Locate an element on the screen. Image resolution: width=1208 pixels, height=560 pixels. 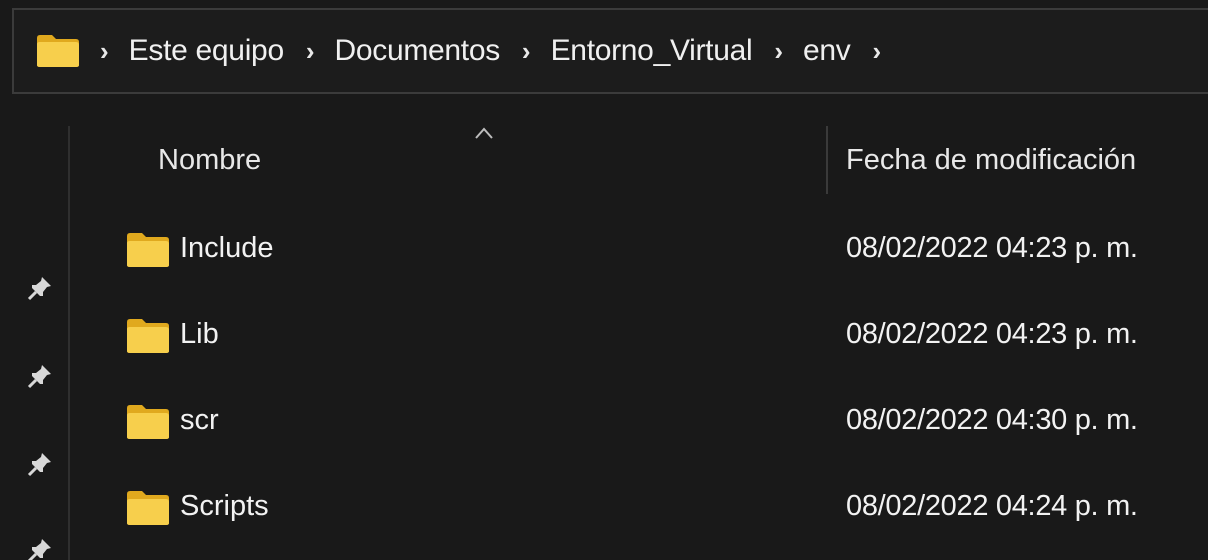
list-item: Include 08/02/2022 04:23 p. m. is located at coordinates (639, 250).